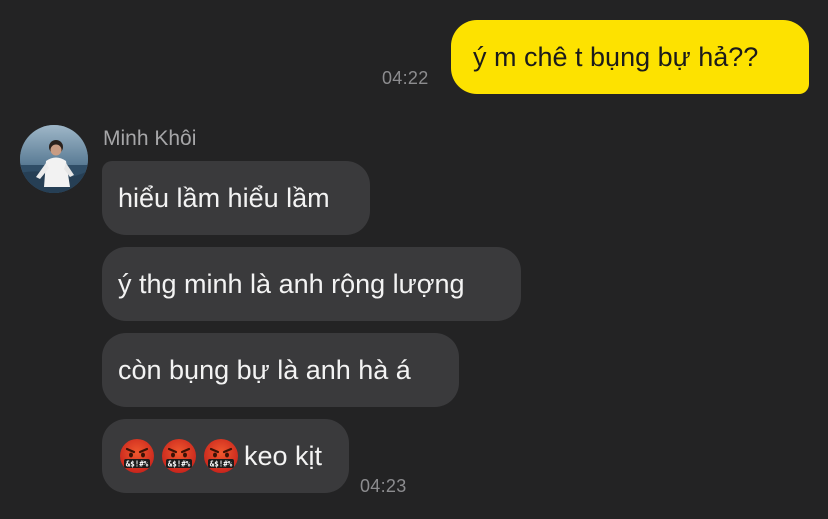 The width and height of the screenshot is (828, 519). What do you see at coordinates (291, 283) in the screenshot?
I see `incoming-message-text: ý thg minh là anh rộng lượng` at bounding box center [291, 283].